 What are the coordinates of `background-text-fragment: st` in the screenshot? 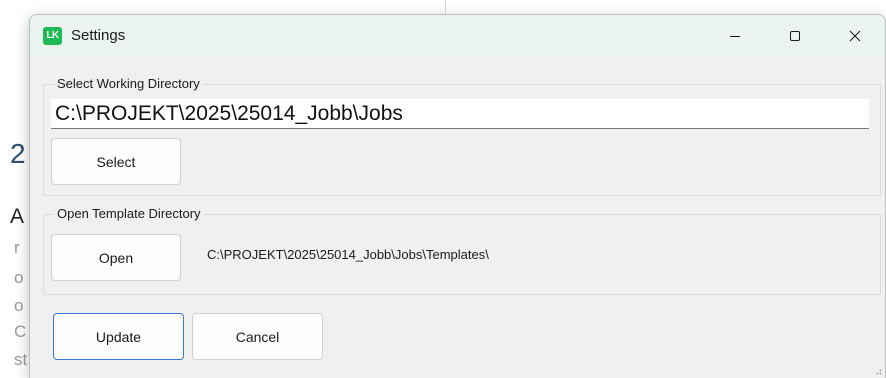 It's located at (21, 359).